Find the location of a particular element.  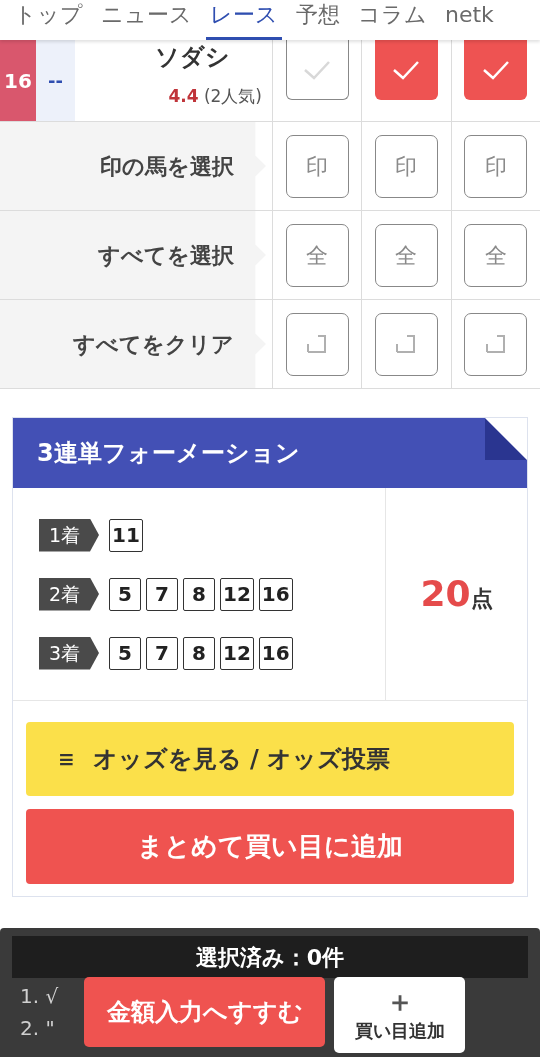

check-icon is located at coordinates (406, 70).